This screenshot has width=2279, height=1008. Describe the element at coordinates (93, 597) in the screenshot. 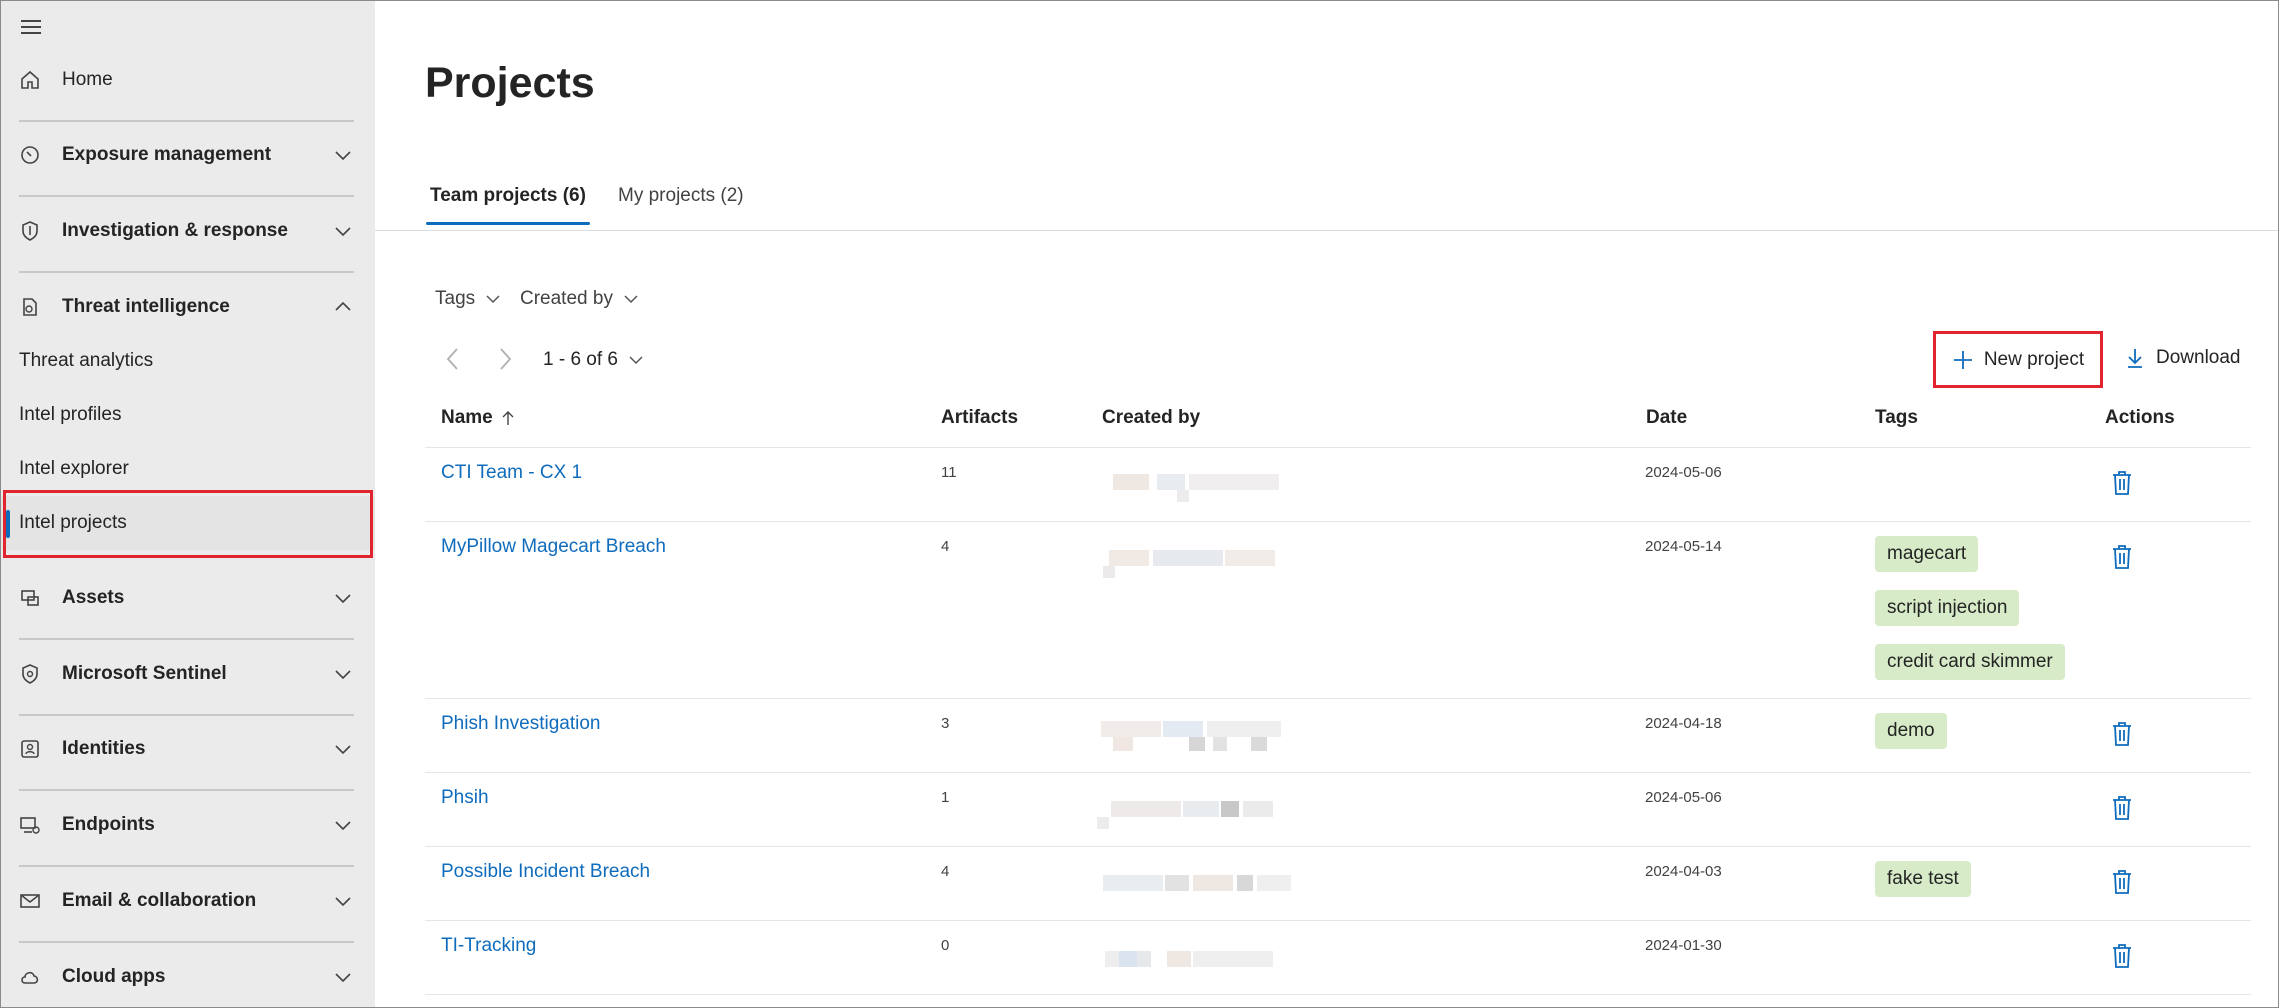

I see `sidebar-item-label: Assets` at that location.